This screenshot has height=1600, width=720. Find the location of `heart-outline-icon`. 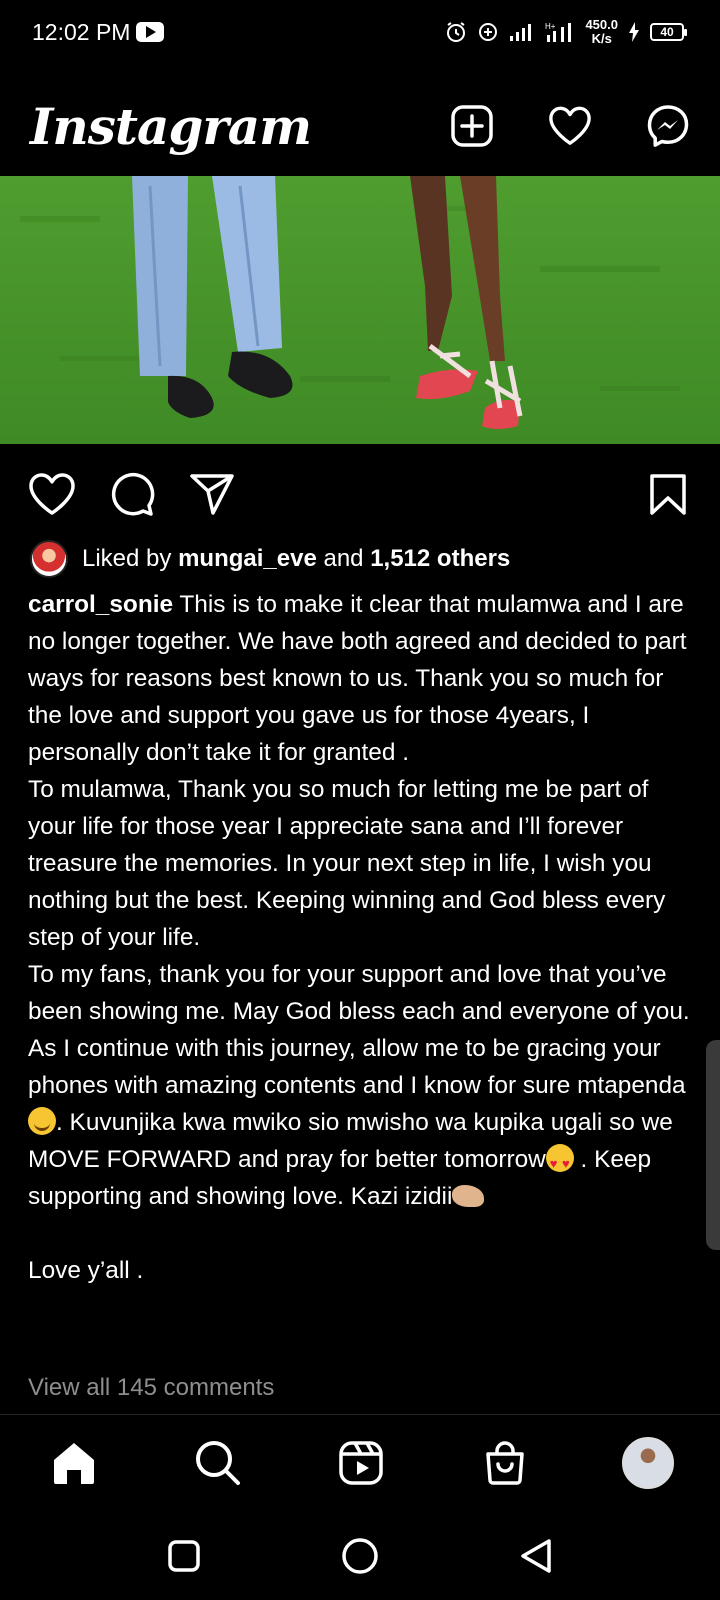

heart-outline-icon is located at coordinates (52, 494).